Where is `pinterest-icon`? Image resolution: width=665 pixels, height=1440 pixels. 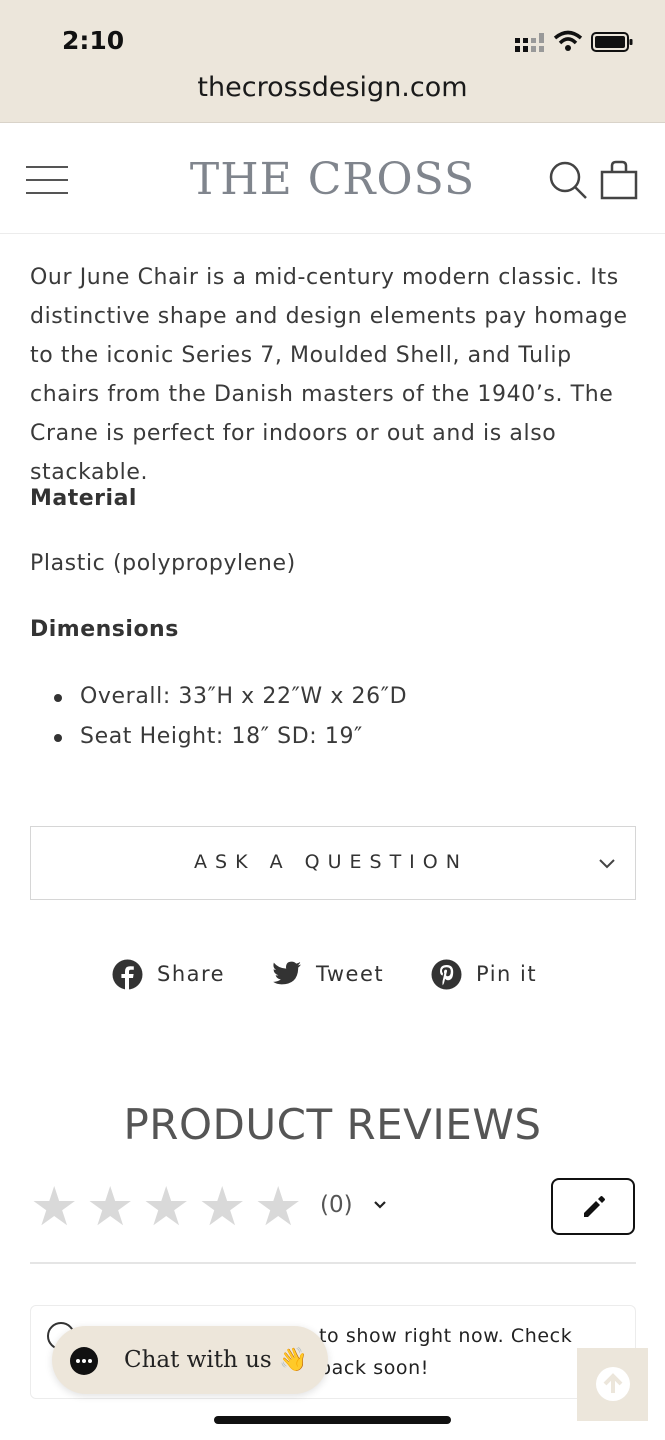
pinterest-icon is located at coordinates (446, 974).